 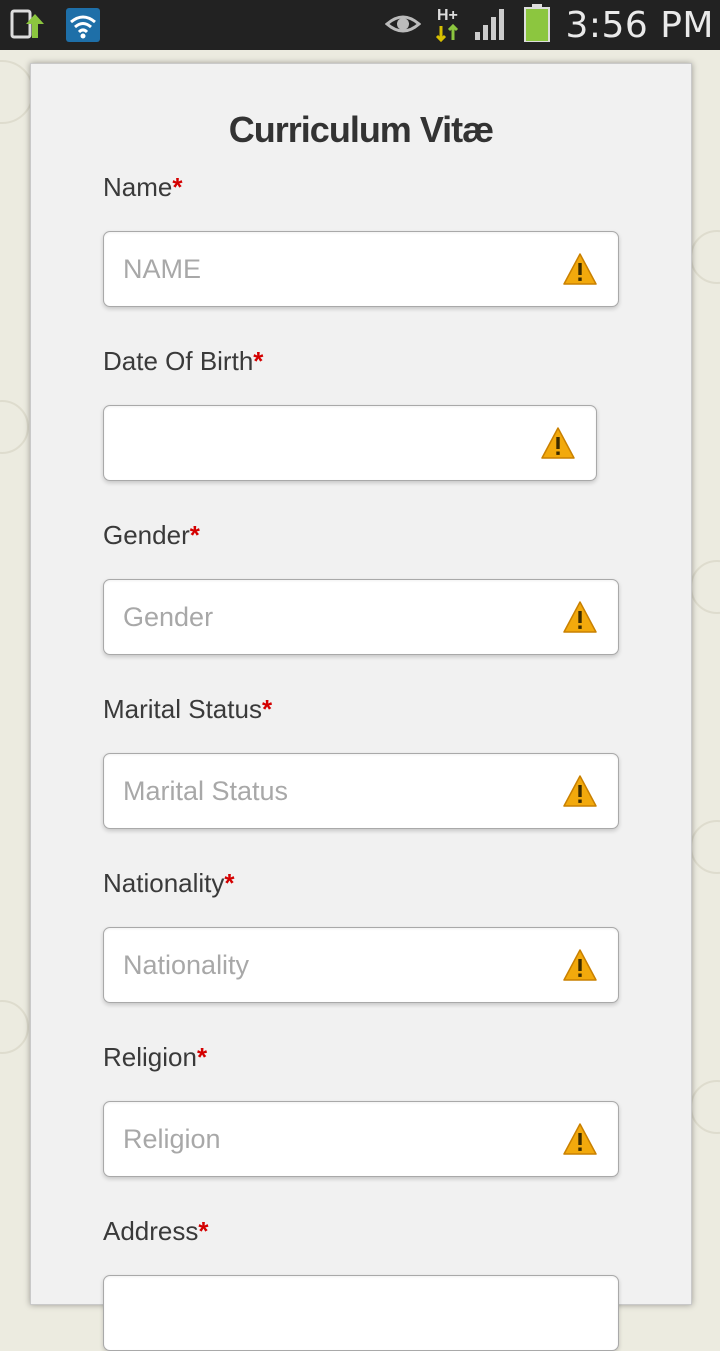 What do you see at coordinates (186, 965) in the screenshot?
I see `nationality-placeholder: Nationality` at bounding box center [186, 965].